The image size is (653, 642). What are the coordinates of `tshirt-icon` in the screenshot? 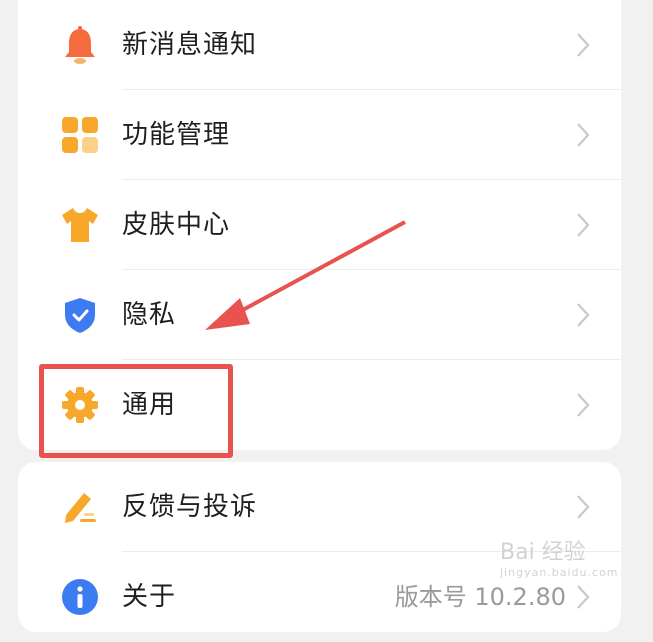 It's located at (80, 225).